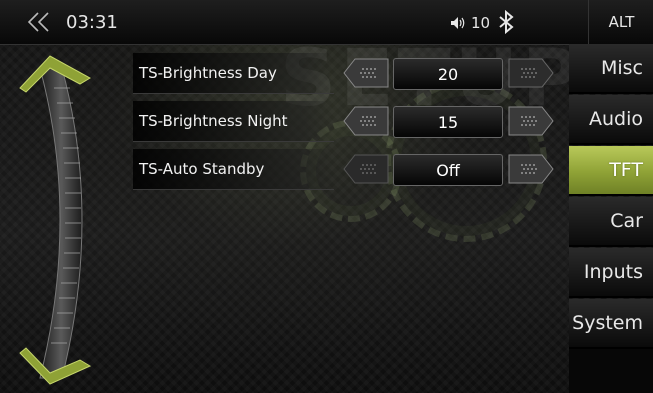  I want to click on category-tabs: Misc Audio TFT Car Inputs System, so click(611, 196).